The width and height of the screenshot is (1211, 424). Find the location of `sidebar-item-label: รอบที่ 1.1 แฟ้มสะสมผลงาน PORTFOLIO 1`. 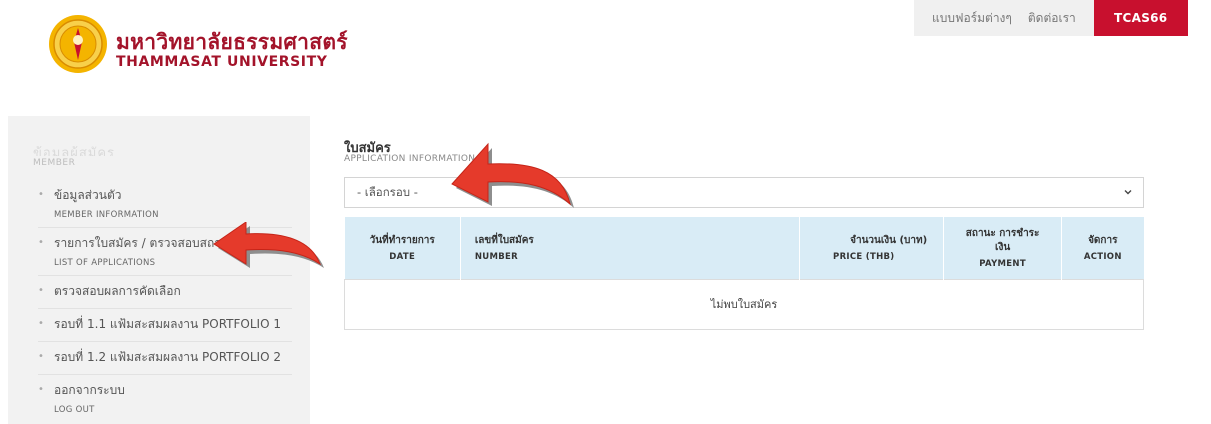

sidebar-item-label: รอบที่ 1.1 แฟ้มสะสมผลงาน PORTFOLIO 1 is located at coordinates (167, 324).